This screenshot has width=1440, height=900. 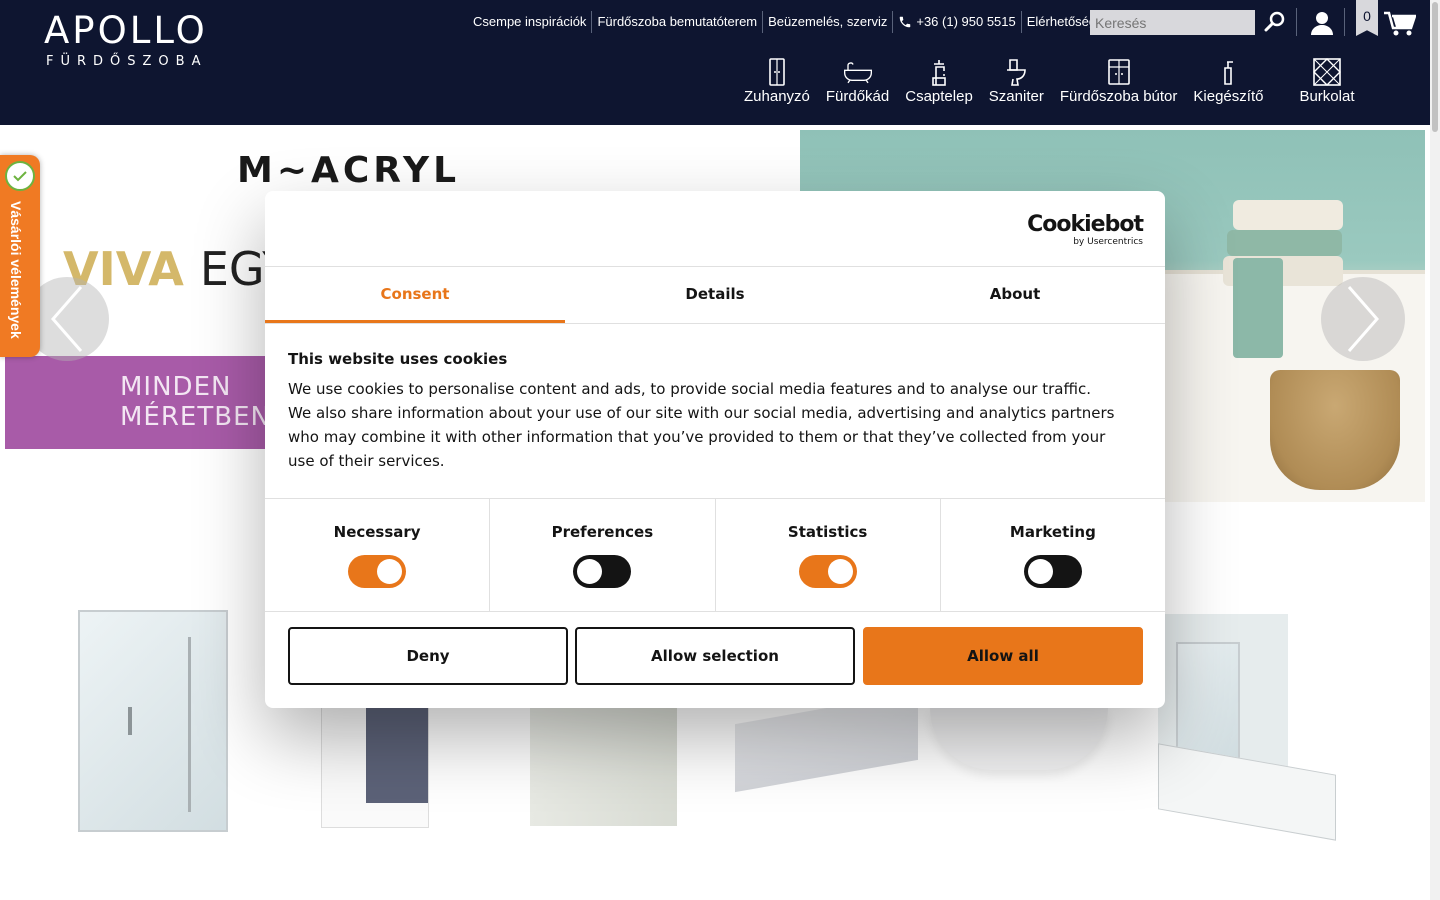 What do you see at coordinates (1003, 656) in the screenshot?
I see `allow-all-button: Allow all` at bounding box center [1003, 656].